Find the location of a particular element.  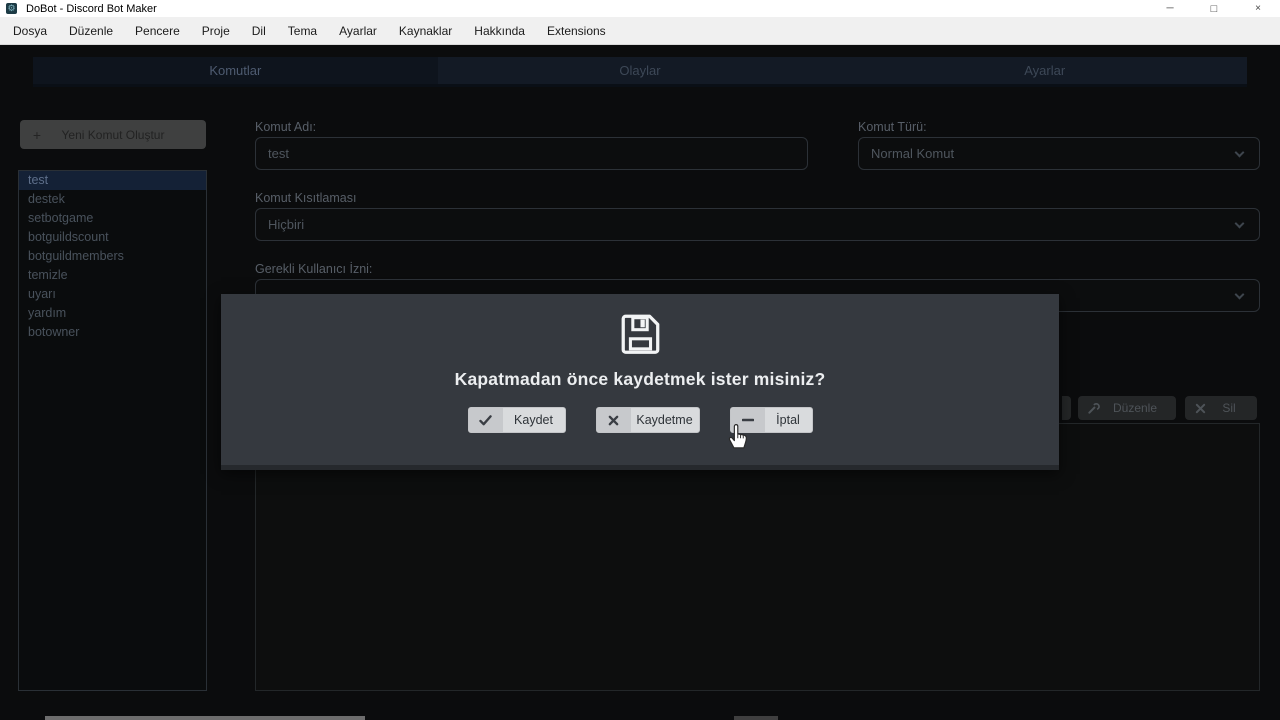

menu-dosya: Dosya is located at coordinates (30, 31).